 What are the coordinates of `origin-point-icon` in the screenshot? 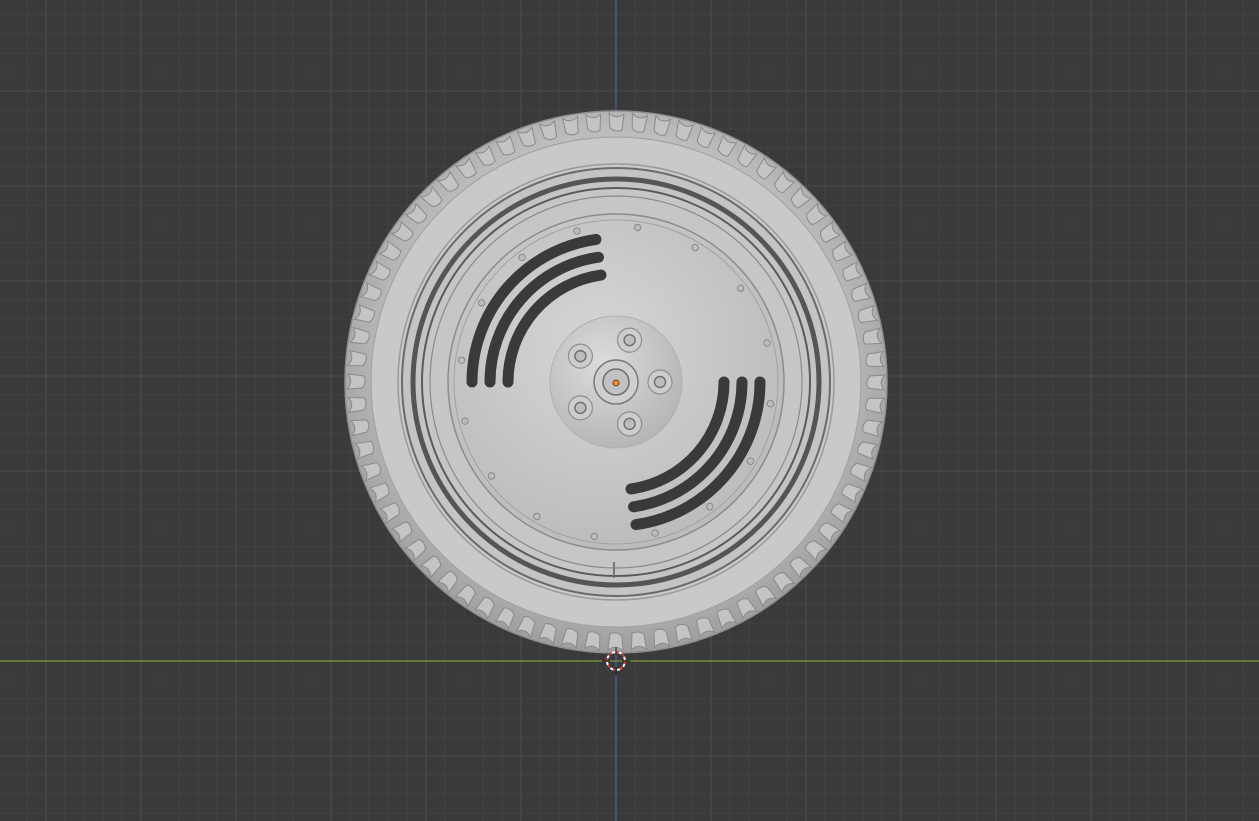 It's located at (616, 383).